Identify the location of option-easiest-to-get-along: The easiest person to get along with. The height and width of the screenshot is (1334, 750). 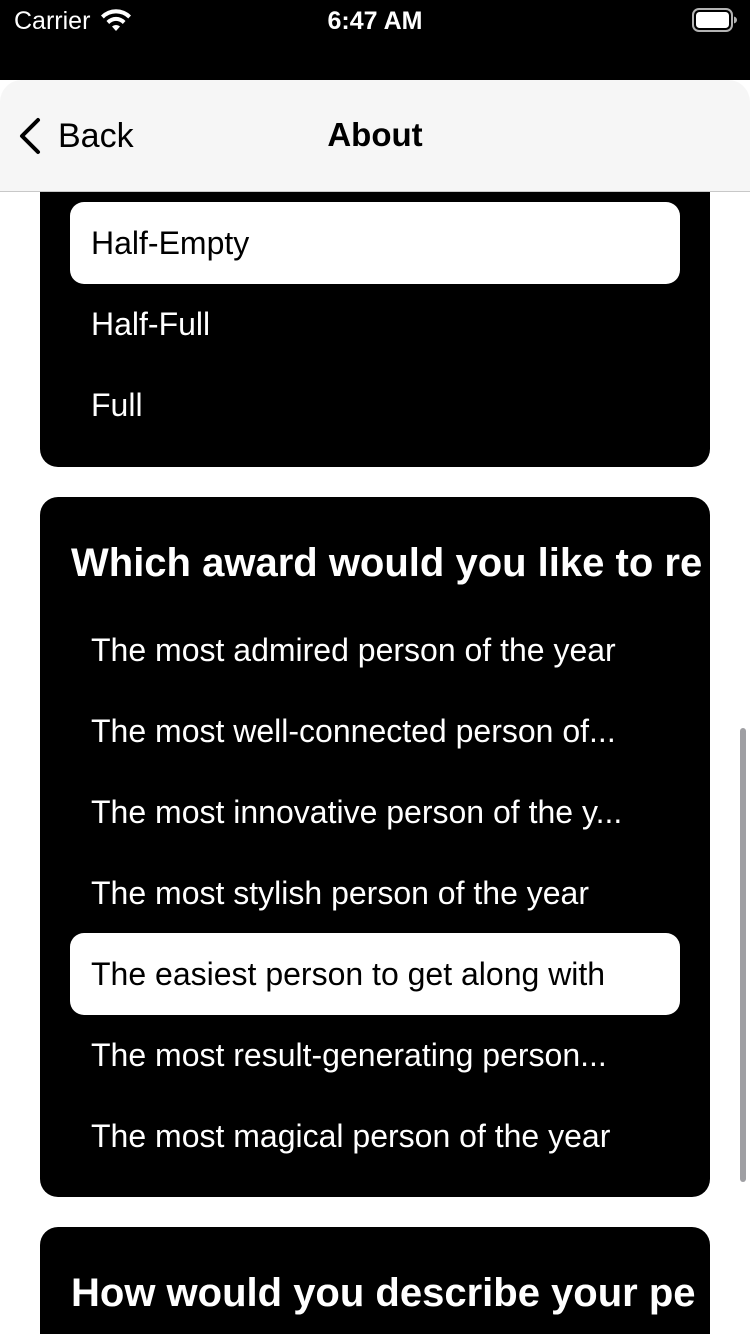
(375, 974).